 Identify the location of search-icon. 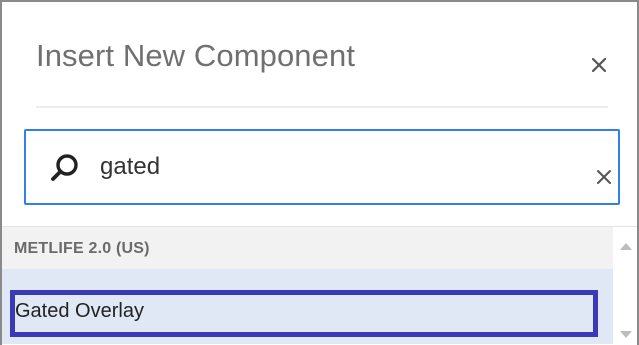
(64, 167).